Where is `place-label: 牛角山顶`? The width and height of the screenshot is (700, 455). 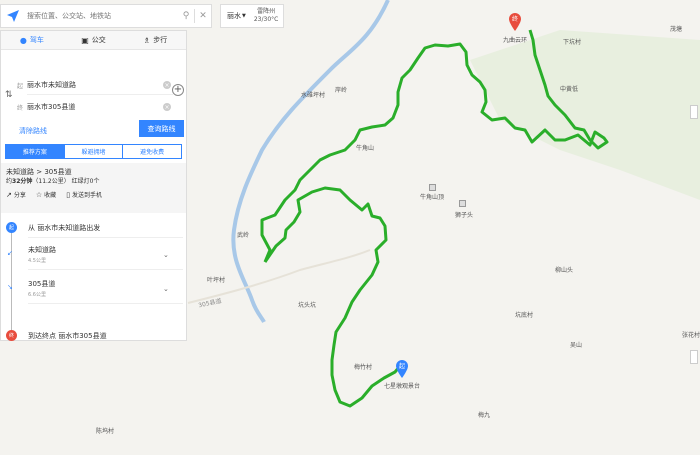 place-label: 牛角山顶 is located at coordinates (432, 197).